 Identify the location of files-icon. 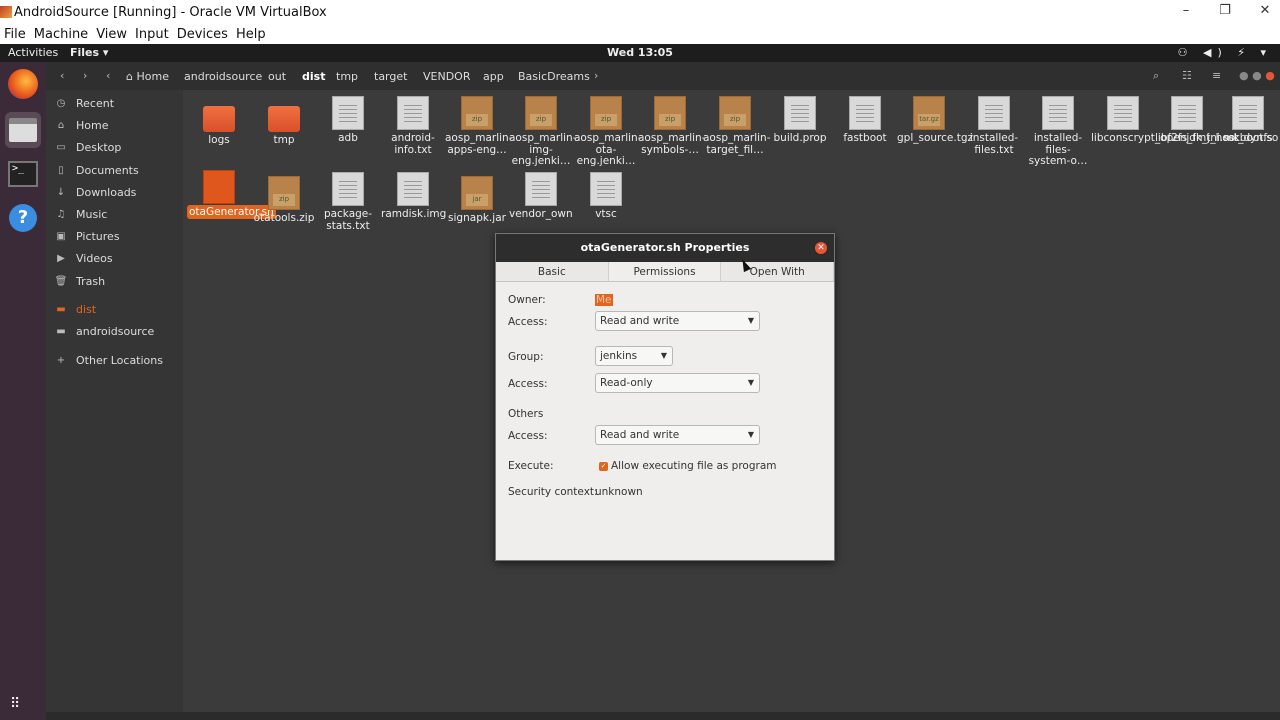
(23, 130).